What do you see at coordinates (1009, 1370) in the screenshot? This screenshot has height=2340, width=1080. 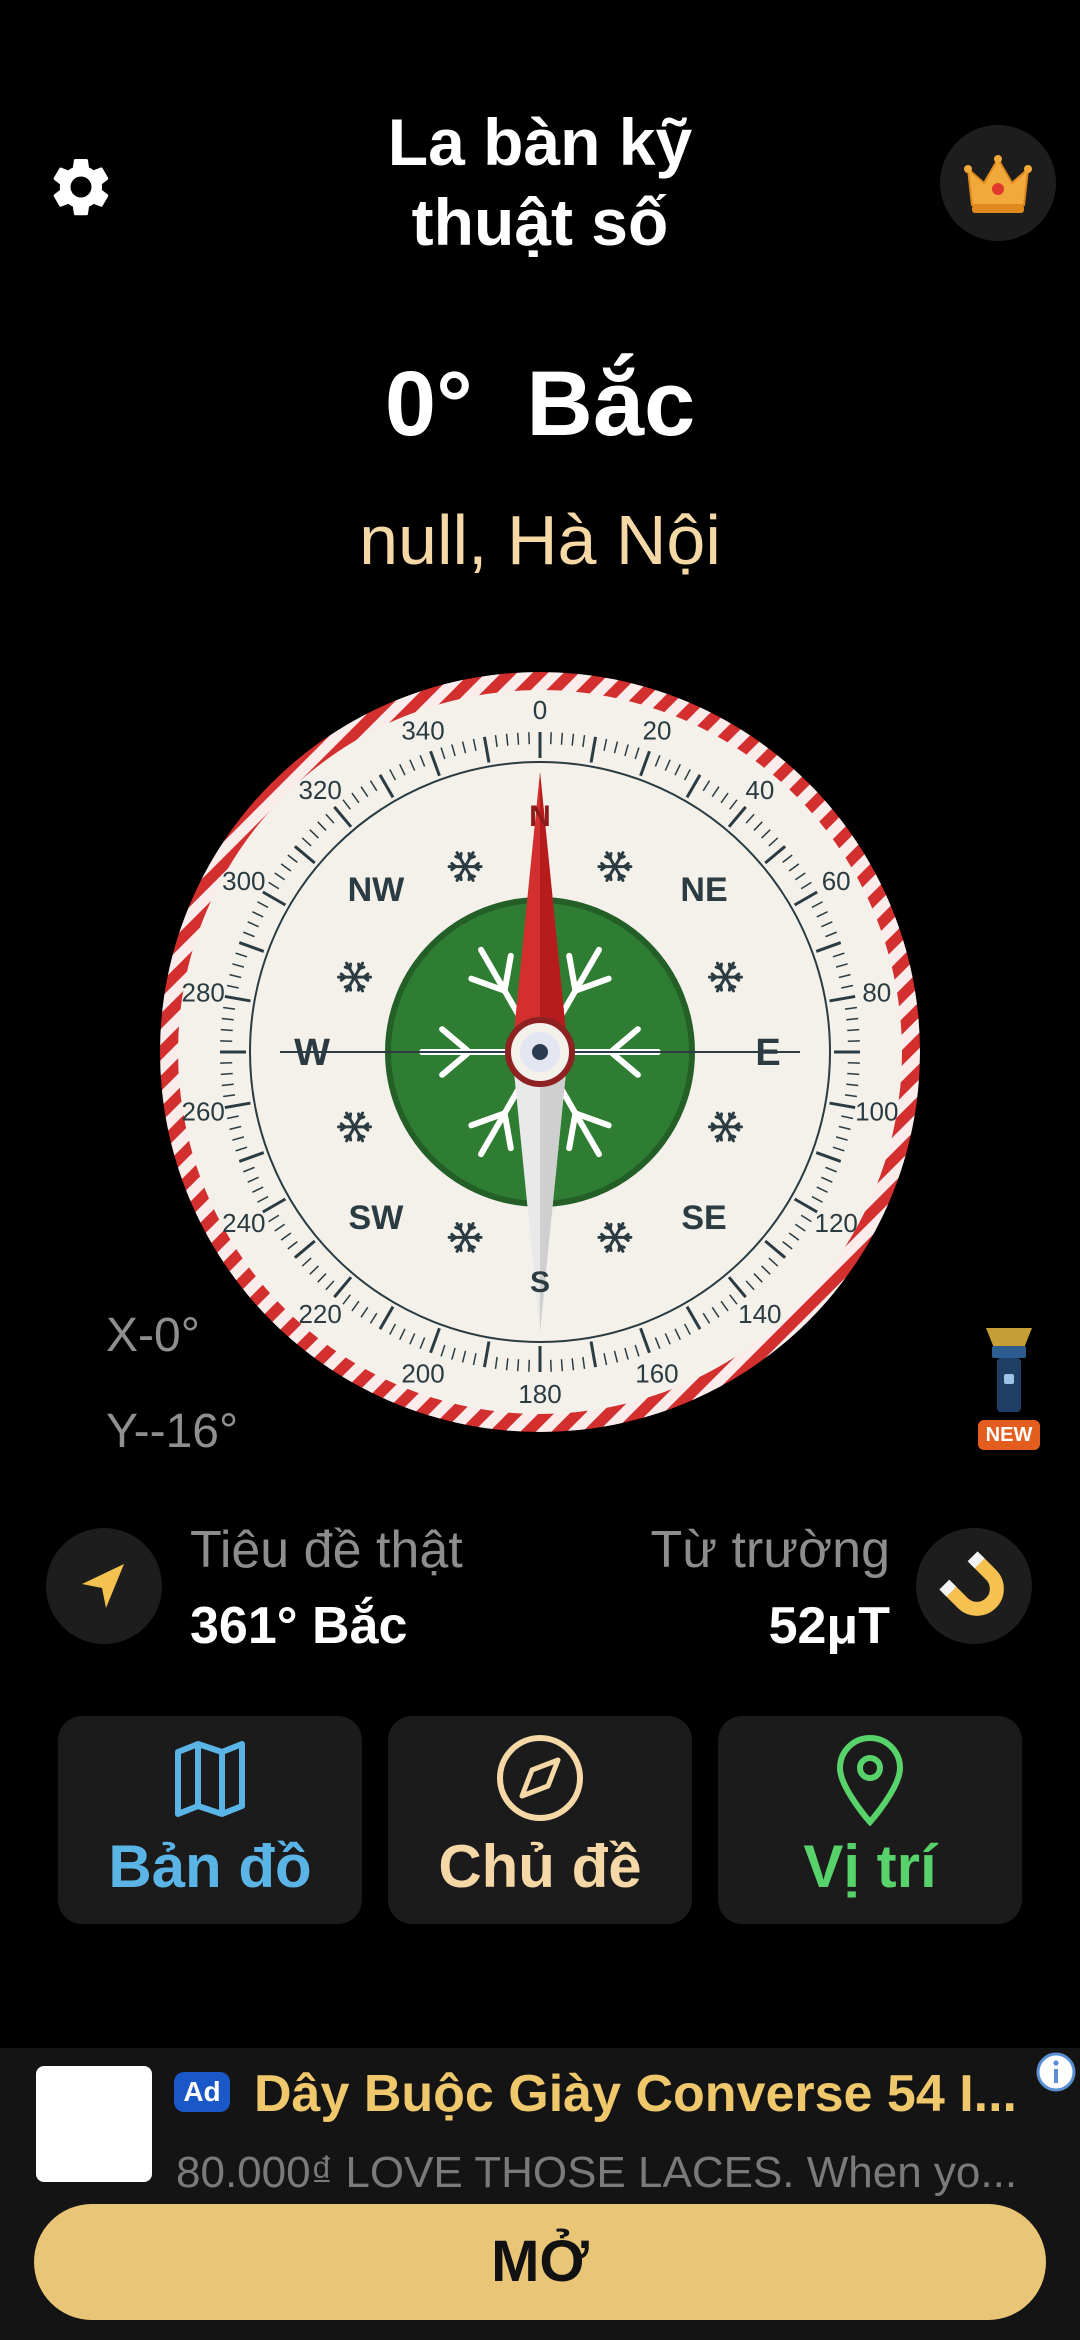 I see `flashlight-icon` at bounding box center [1009, 1370].